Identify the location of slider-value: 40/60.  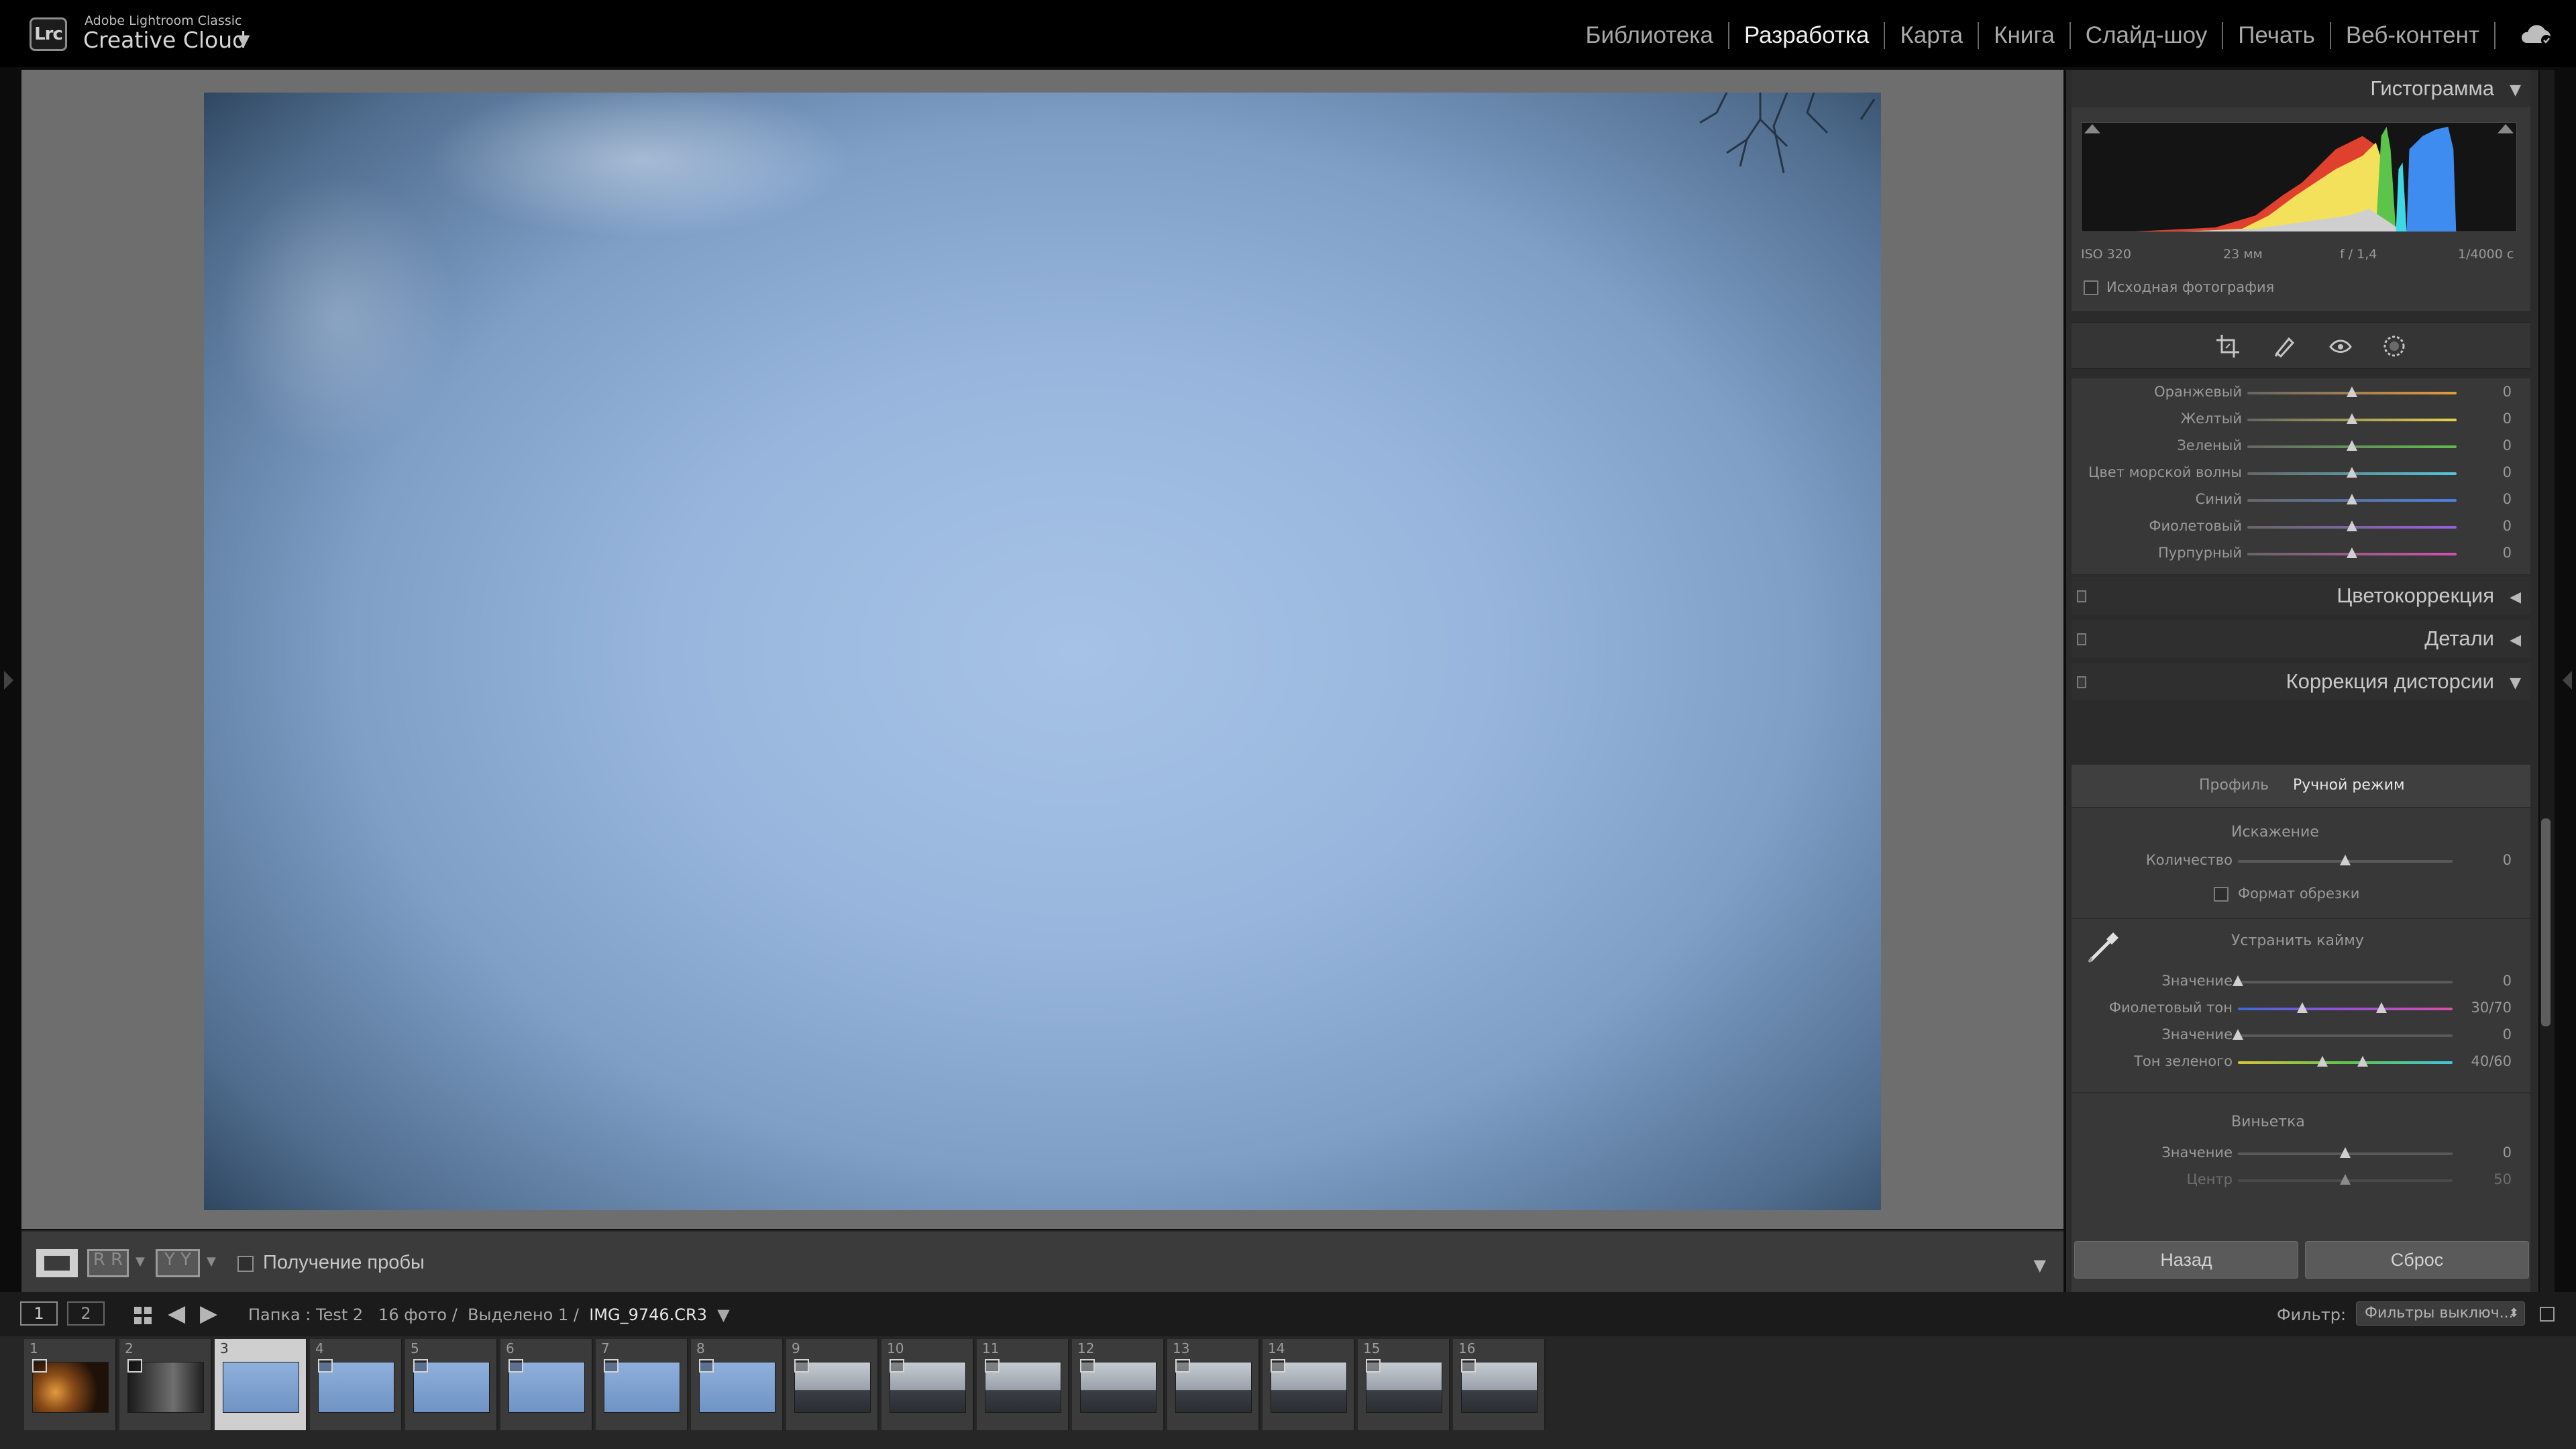
(2491, 1061).